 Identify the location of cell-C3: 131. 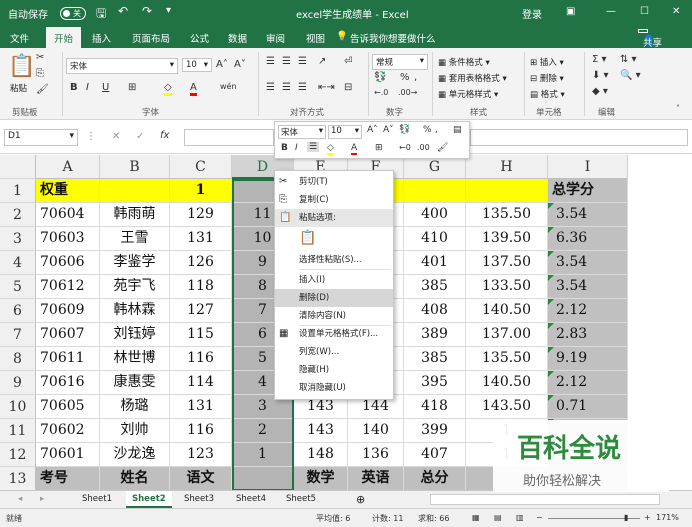
(201, 239).